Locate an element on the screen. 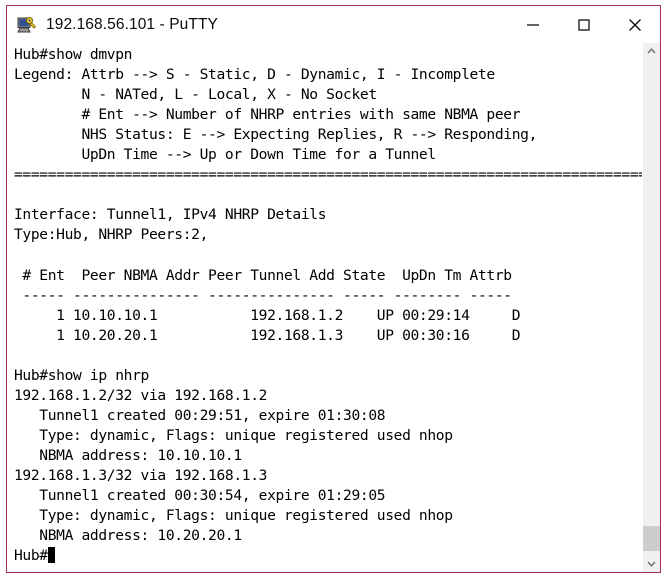  terminal-line: N - NATed, L - Local, X - No Socket is located at coordinates (195, 95).